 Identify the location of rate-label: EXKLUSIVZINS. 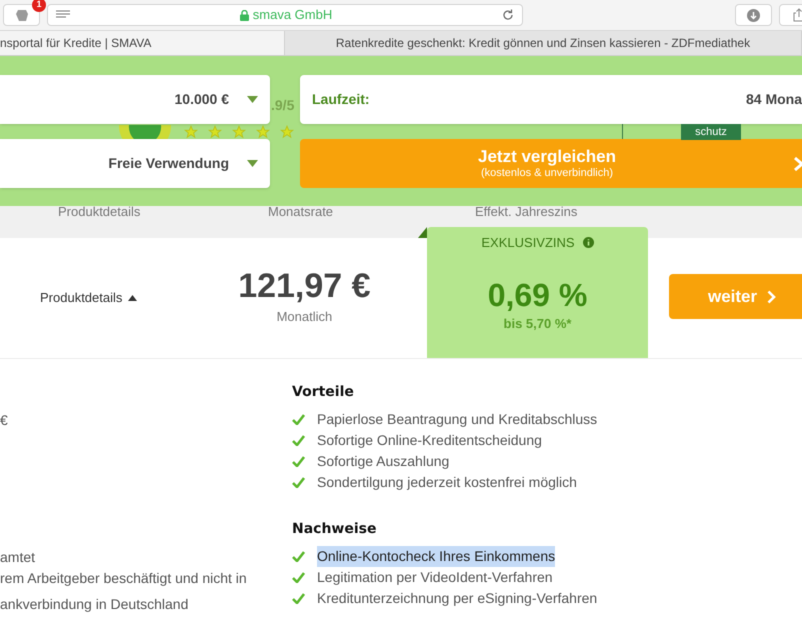
(528, 243).